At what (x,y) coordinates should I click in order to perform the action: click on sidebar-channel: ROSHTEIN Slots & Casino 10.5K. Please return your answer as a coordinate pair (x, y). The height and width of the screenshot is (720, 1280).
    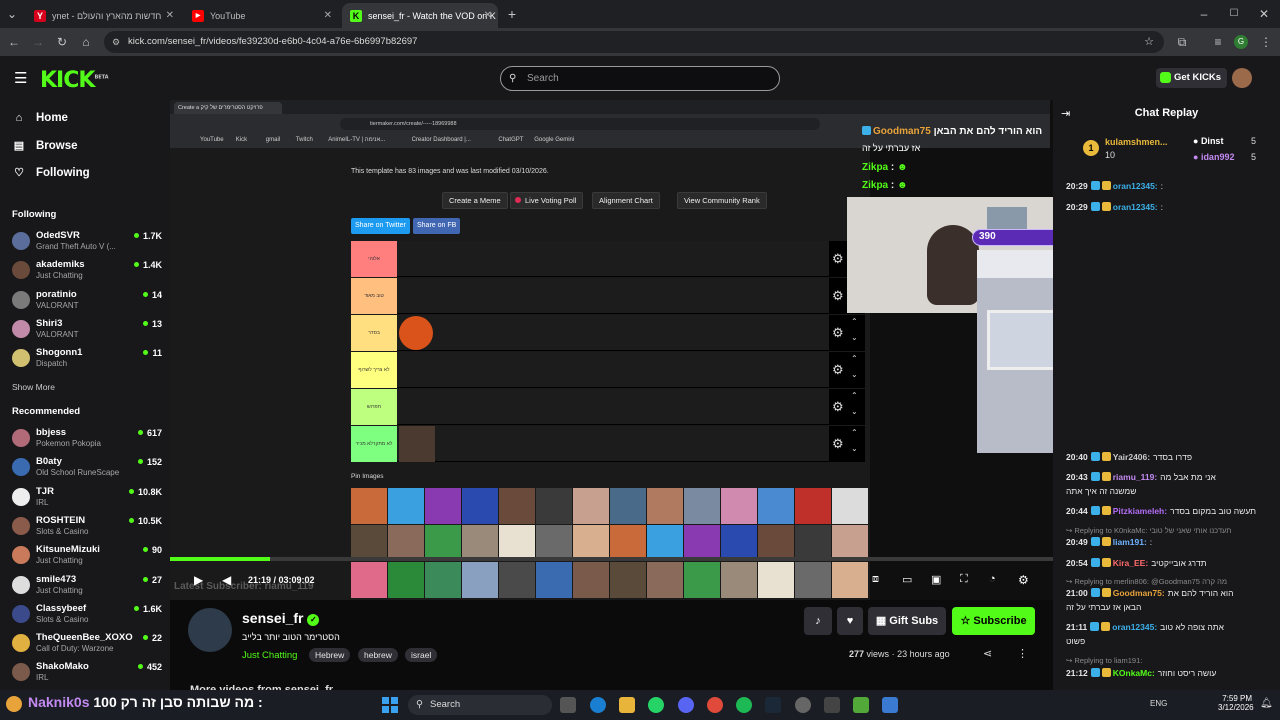
    Looking at the image, I should click on (87, 529).